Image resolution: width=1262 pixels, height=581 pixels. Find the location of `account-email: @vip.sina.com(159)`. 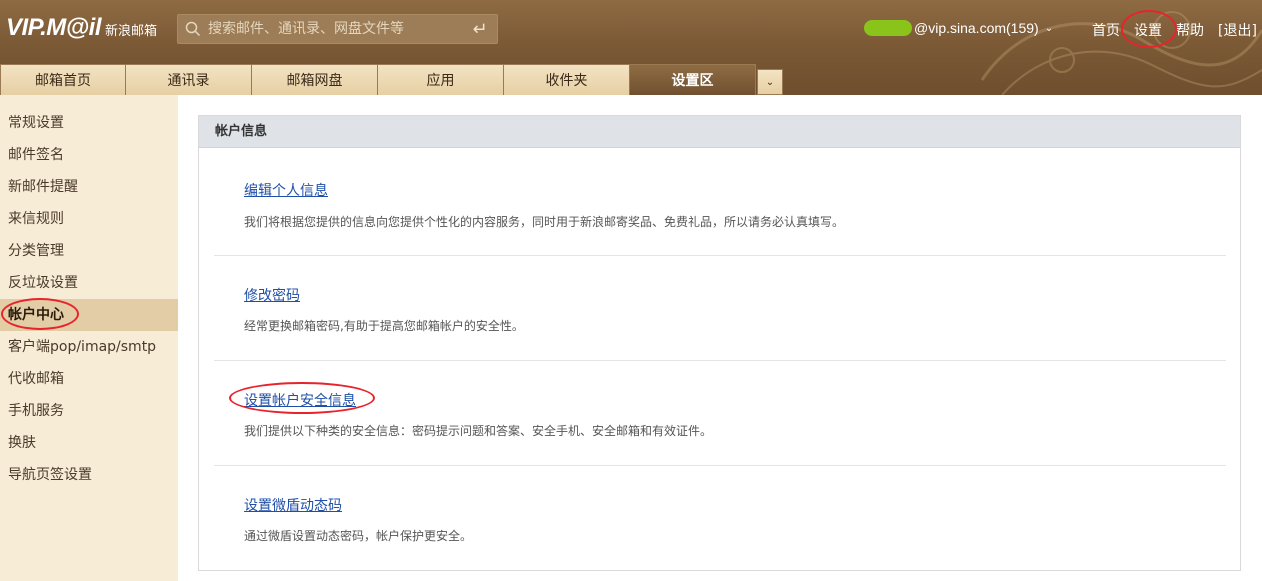

account-email: @vip.sina.com(159) is located at coordinates (976, 28).